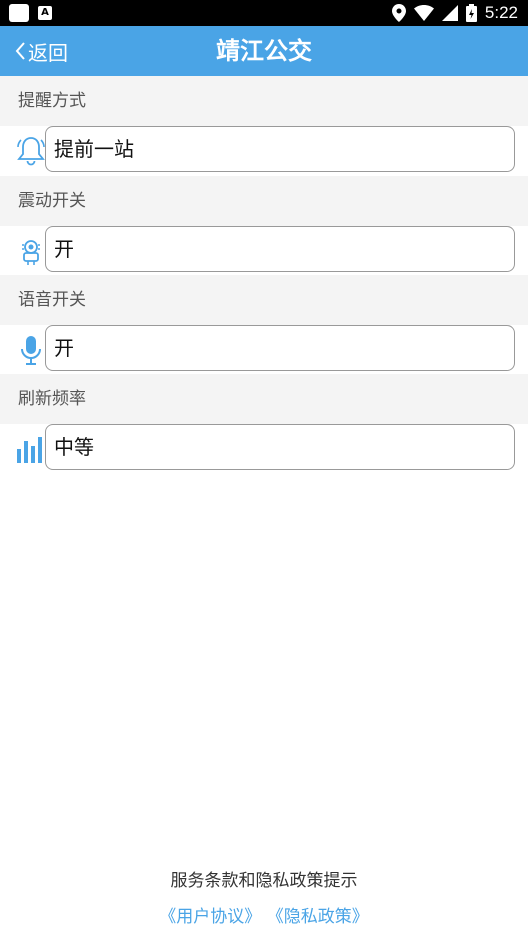 This screenshot has height=936, width=528. I want to click on setting-row-refresh: 中等, so click(264, 449).